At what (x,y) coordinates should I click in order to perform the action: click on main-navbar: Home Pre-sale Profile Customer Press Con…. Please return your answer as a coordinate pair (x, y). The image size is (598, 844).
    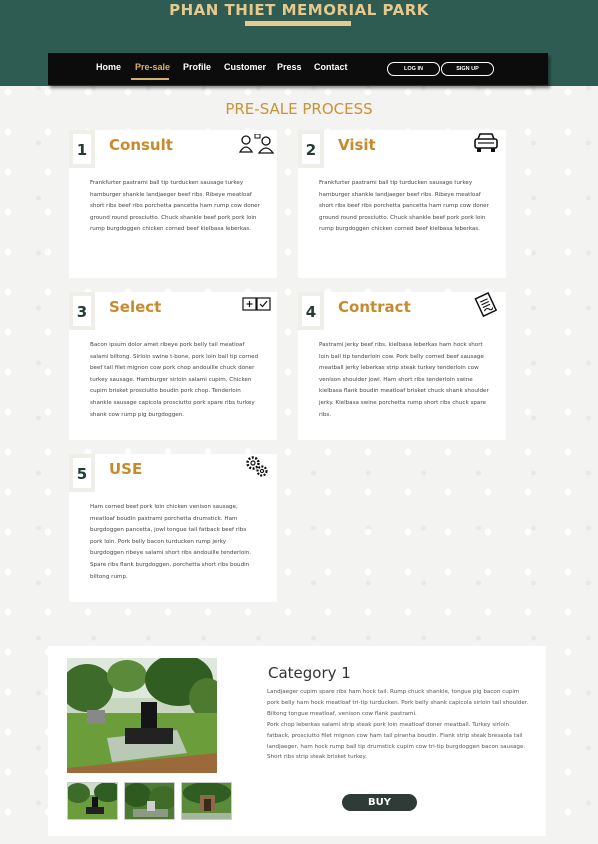
    Looking at the image, I should click on (298, 69).